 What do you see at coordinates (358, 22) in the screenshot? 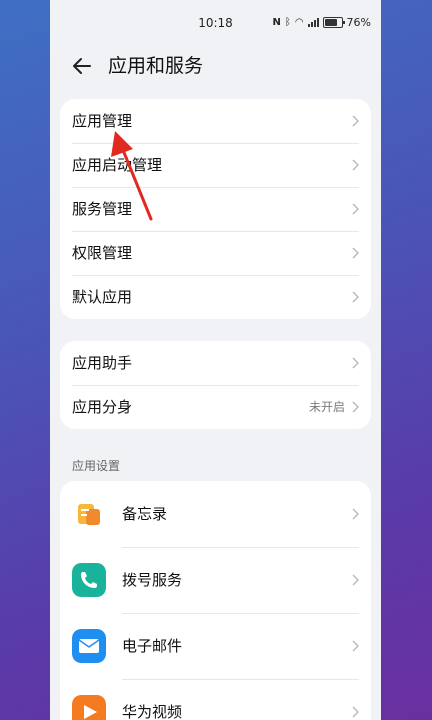
I see `battery-percent: 76%` at bounding box center [358, 22].